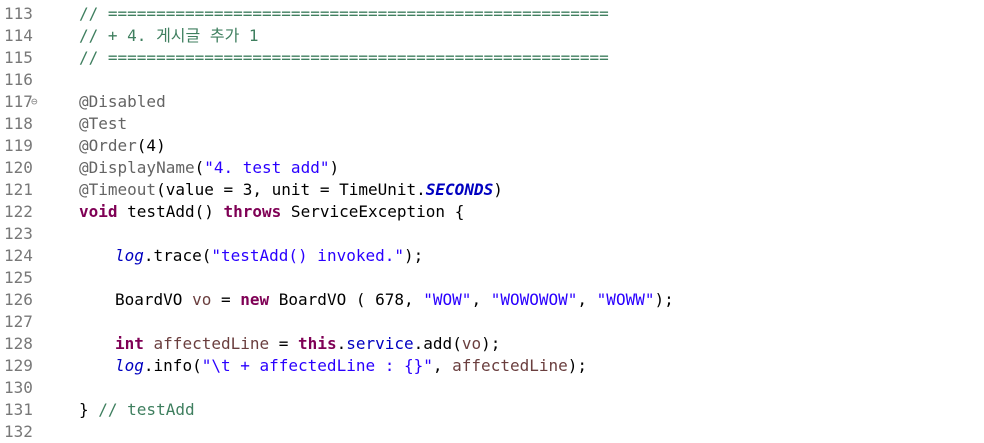 This screenshot has width=984, height=443. I want to click on code-line: 117 ⊖ @Disabled, so click(492, 102).